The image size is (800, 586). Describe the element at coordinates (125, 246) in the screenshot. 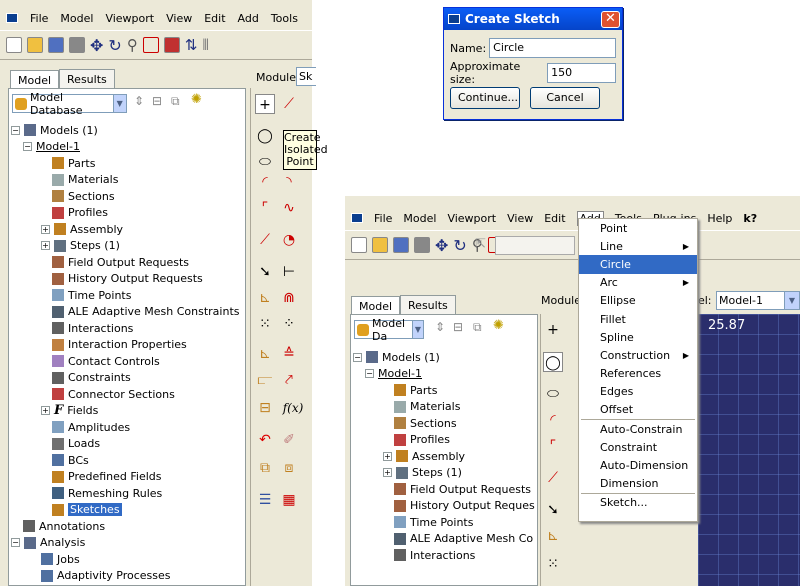

I see `tree-item-steps: + Steps (1)` at that location.